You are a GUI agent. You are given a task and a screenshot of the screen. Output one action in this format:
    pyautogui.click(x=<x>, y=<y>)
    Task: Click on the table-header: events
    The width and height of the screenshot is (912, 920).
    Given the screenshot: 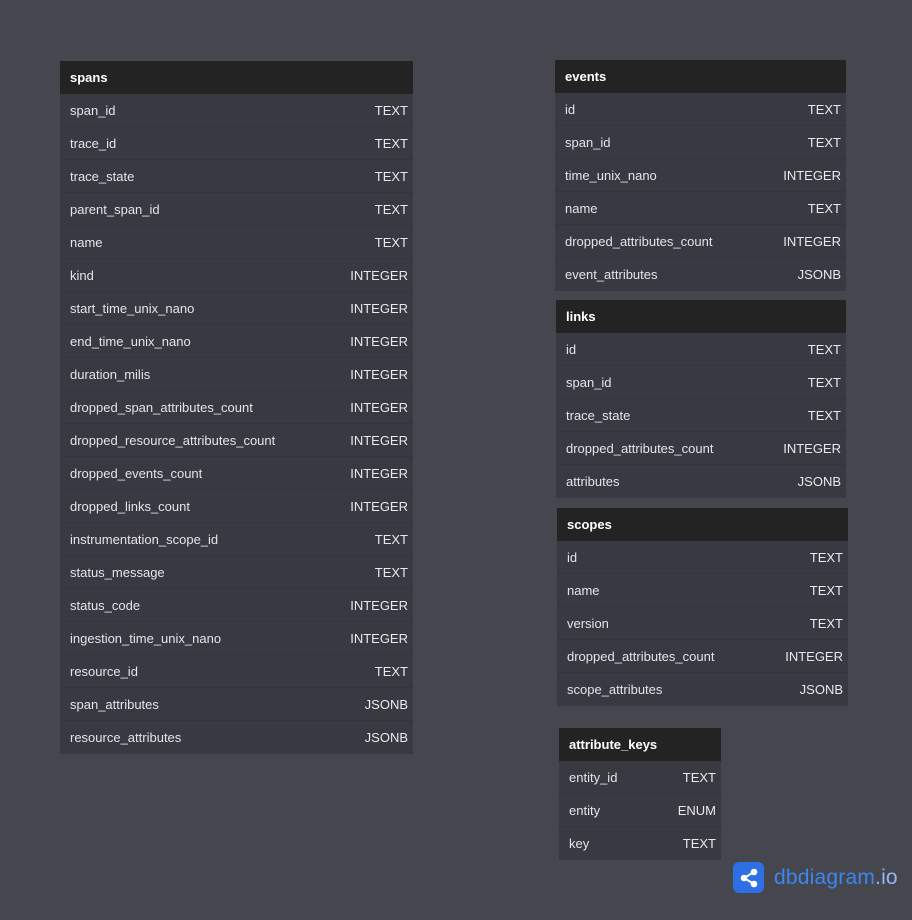 What is the action you would take?
    pyautogui.click(x=700, y=76)
    